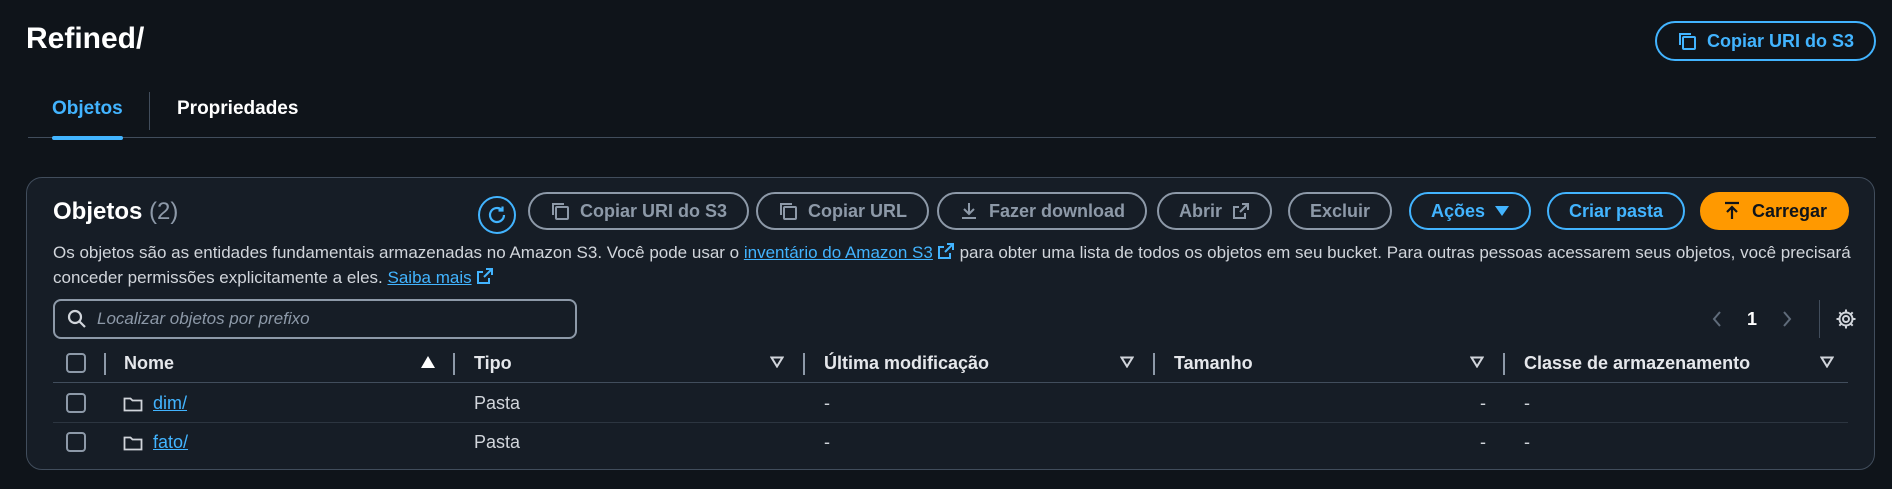 The height and width of the screenshot is (489, 1892). Describe the element at coordinates (1780, 40) in the screenshot. I see `copy-s3-uri-label: Copiar URI do S3` at that location.